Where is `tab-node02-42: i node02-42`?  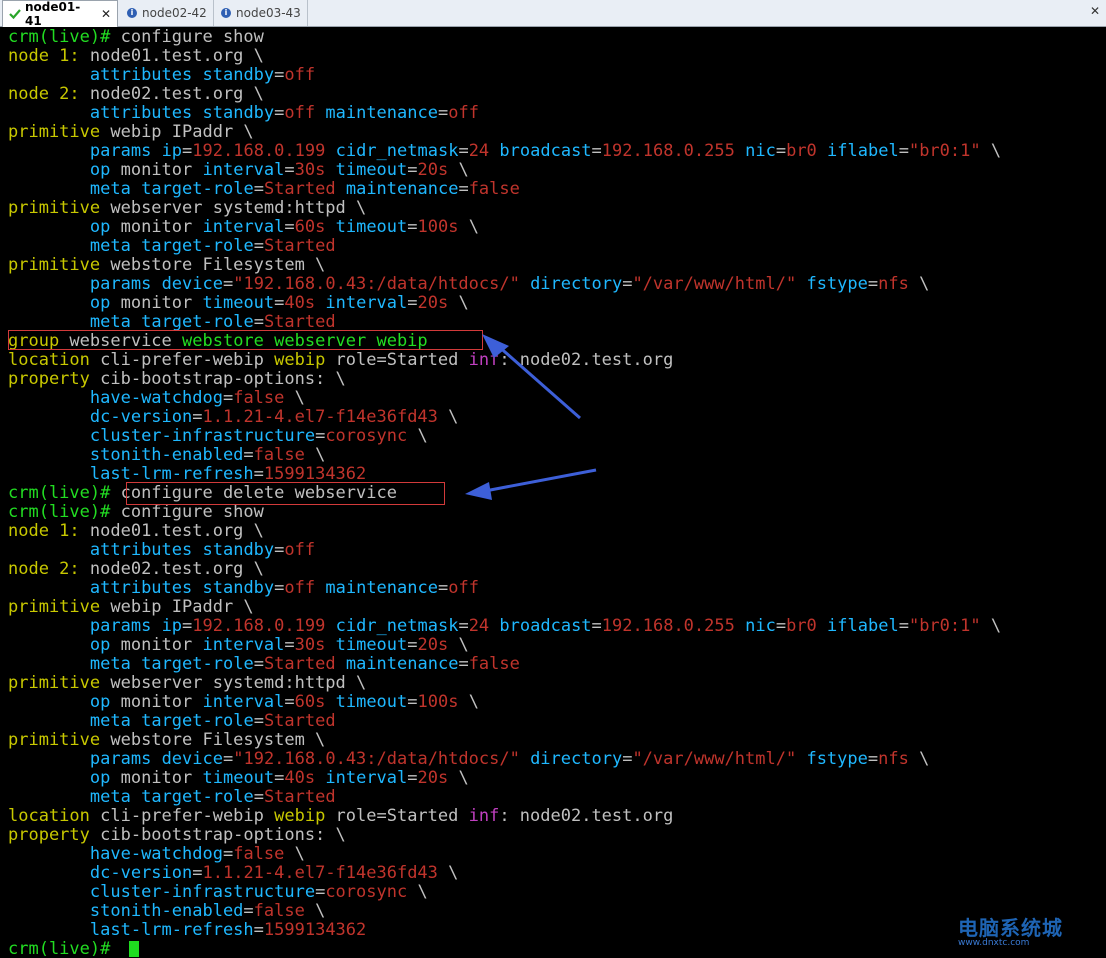
tab-node02-42: i node02-42 is located at coordinates (167, 13).